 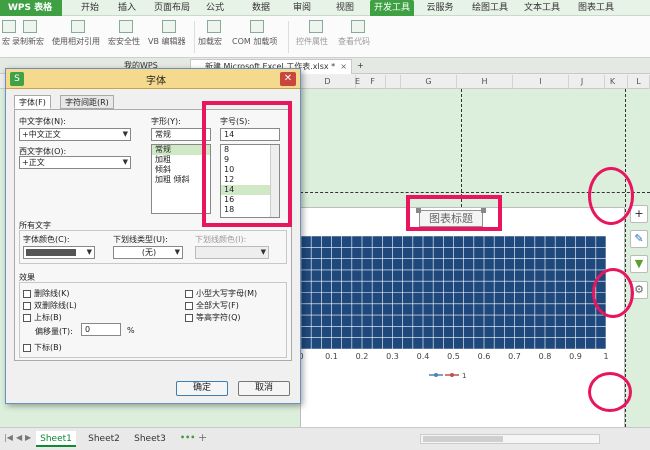 What do you see at coordinates (215, 8) in the screenshot?
I see `menu-formula: 公式` at bounding box center [215, 8].